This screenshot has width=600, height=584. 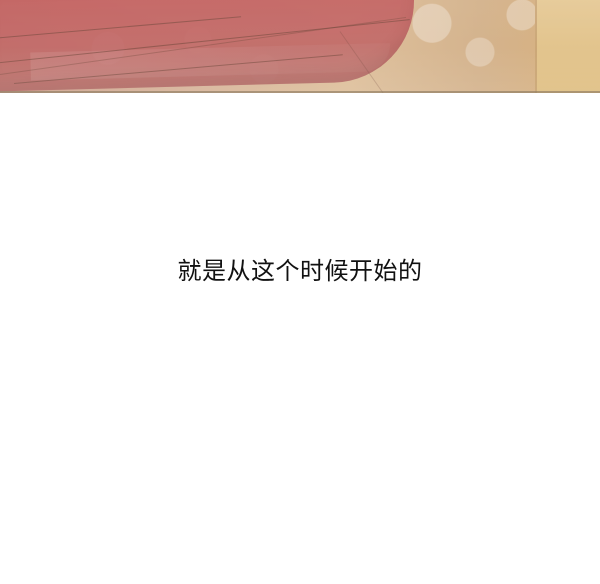 I want to click on right-beige-panel, so click(x=567, y=46).